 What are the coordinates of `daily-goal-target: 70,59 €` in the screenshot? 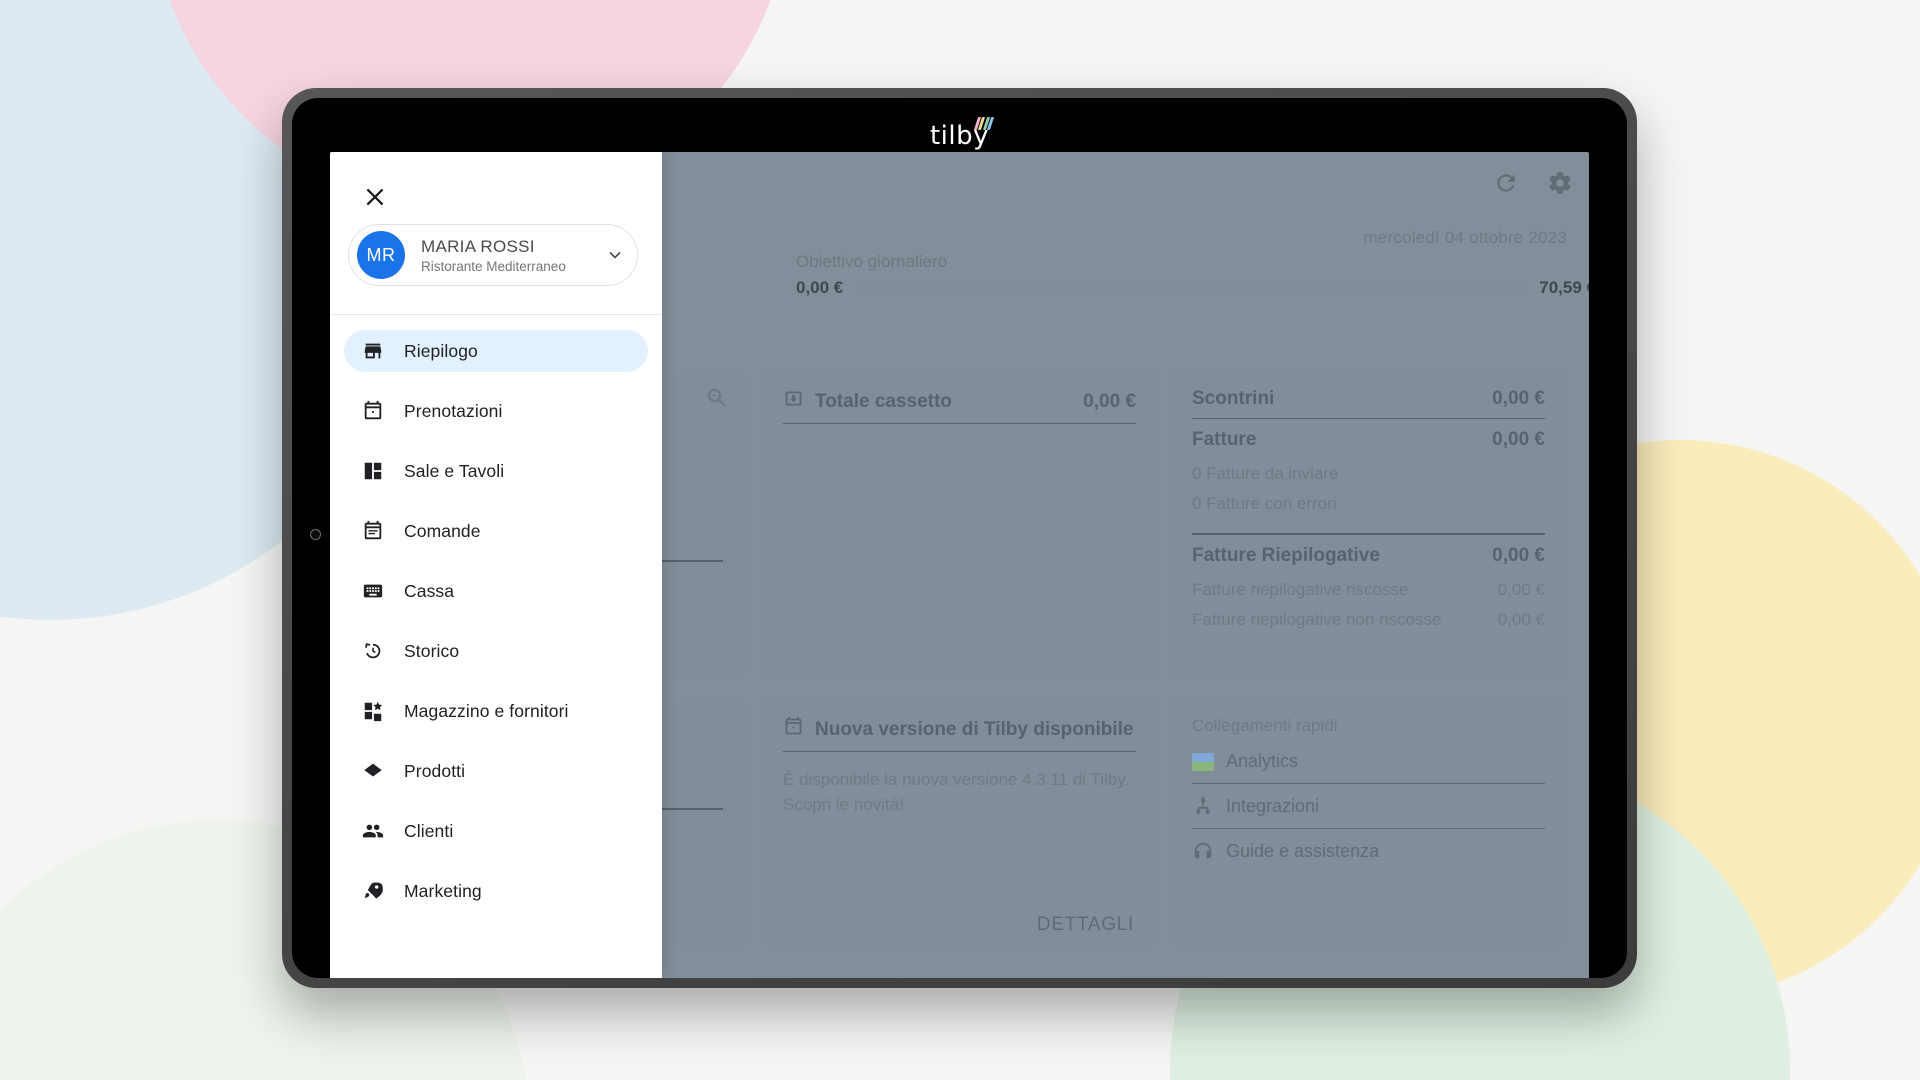 It's located at (1564, 287).